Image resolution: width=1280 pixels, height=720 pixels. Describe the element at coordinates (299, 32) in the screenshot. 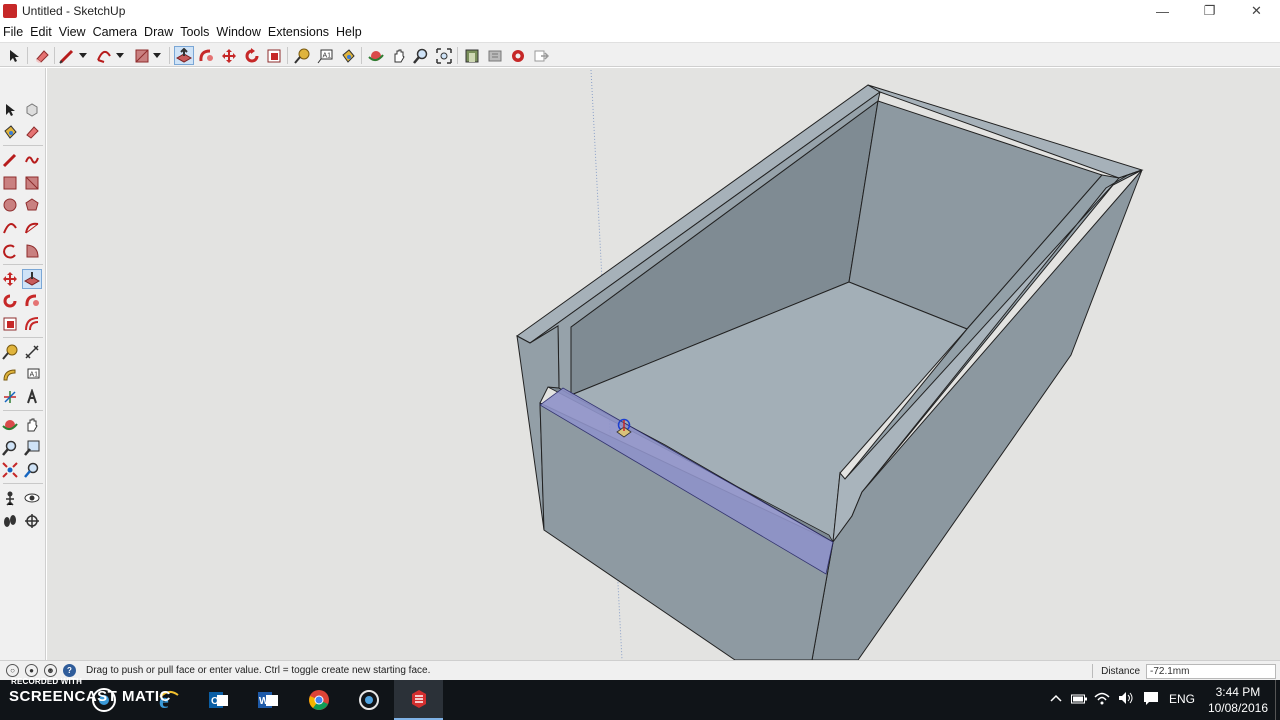

I see `menu-extensions: Extensions` at that location.